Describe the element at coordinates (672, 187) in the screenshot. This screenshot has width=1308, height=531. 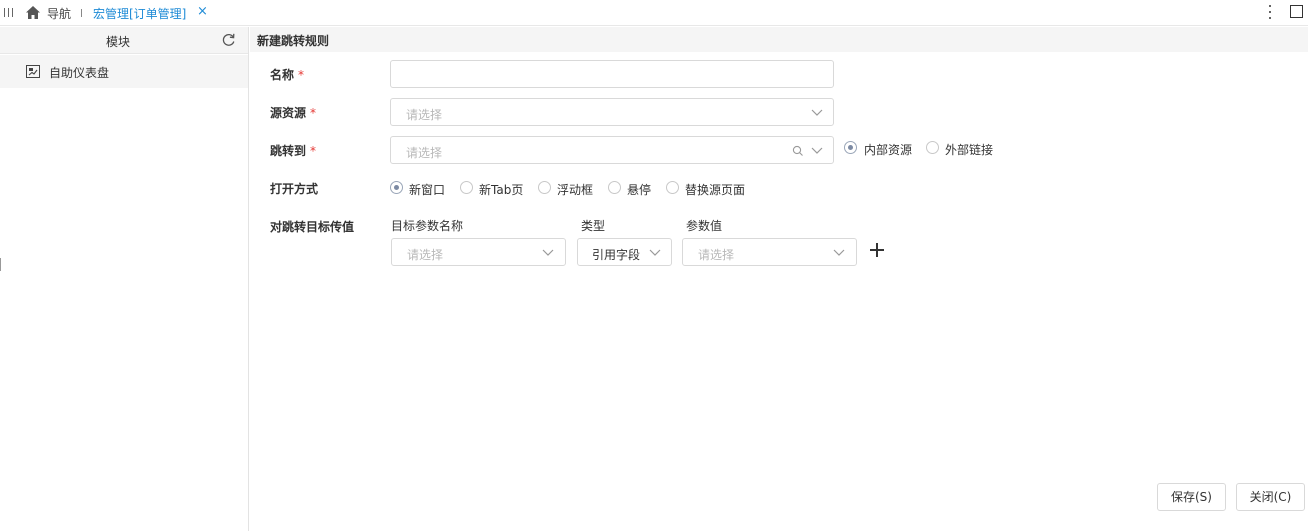
I see `radio-replace-source` at that location.